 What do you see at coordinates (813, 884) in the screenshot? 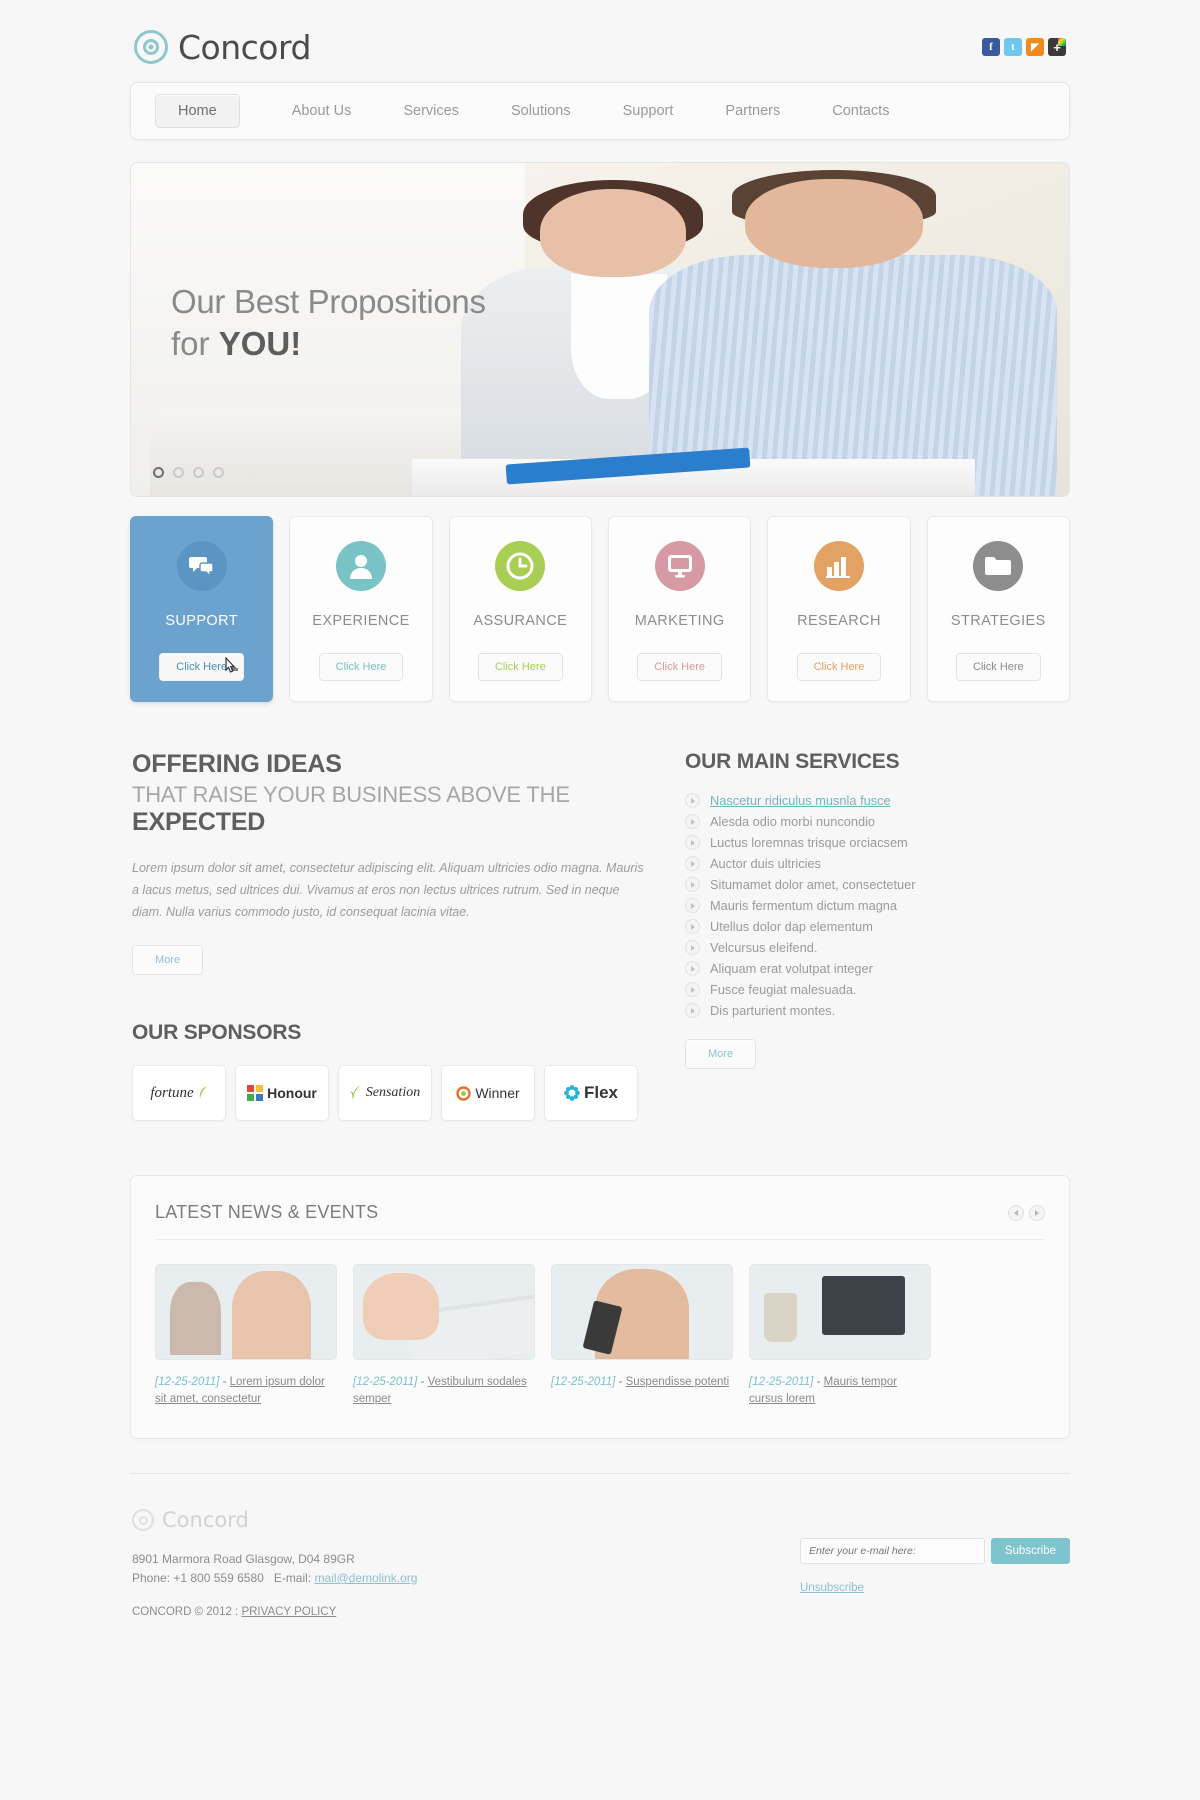
I see `service-label: Situmamet dolor amet, consectetuer` at bounding box center [813, 884].